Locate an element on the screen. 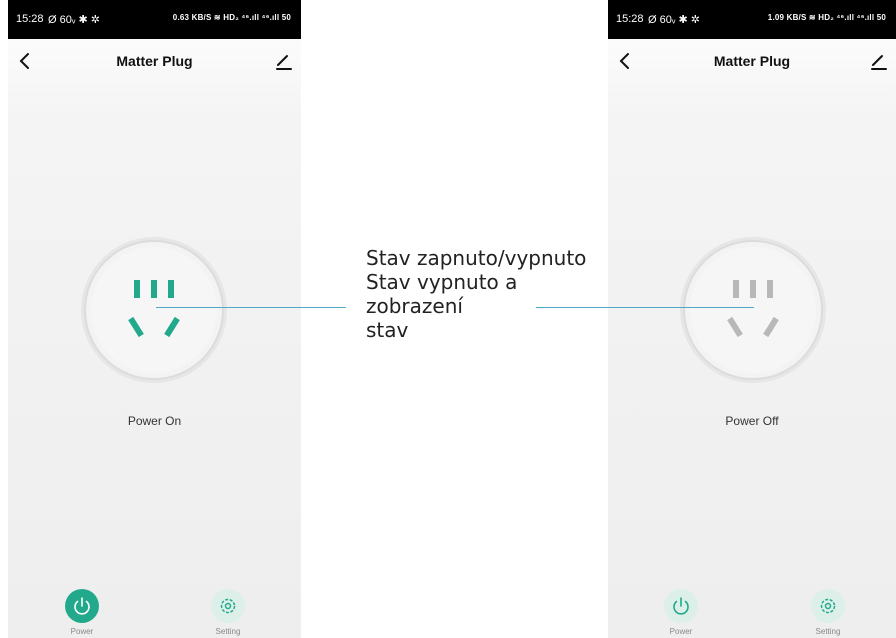 Image resolution: width=896 pixels, height=638 pixels. annotation-line-3: zobrazení is located at coordinates (414, 306).